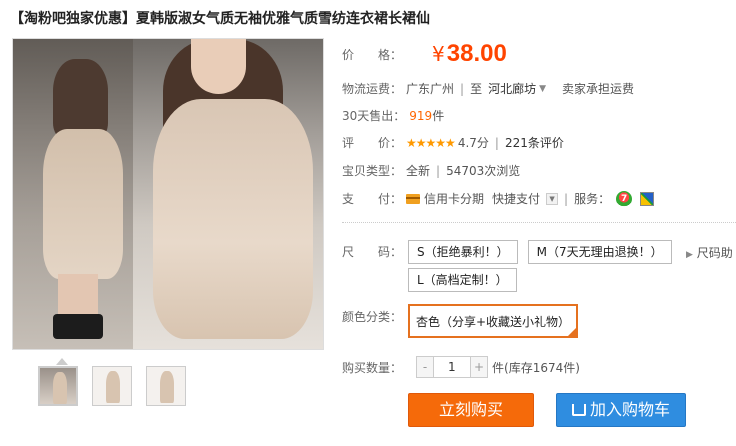 This screenshot has height=446, width=736. I want to click on service-badge-icon, so click(647, 198).